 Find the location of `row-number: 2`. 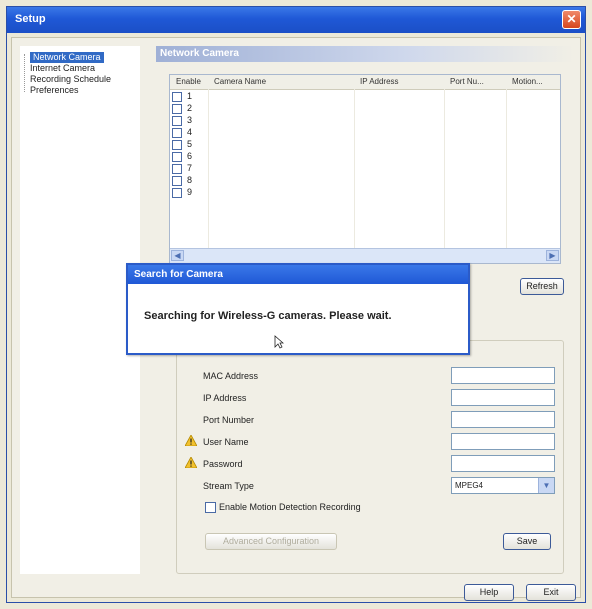

row-number: 2 is located at coordinates (190, 108).